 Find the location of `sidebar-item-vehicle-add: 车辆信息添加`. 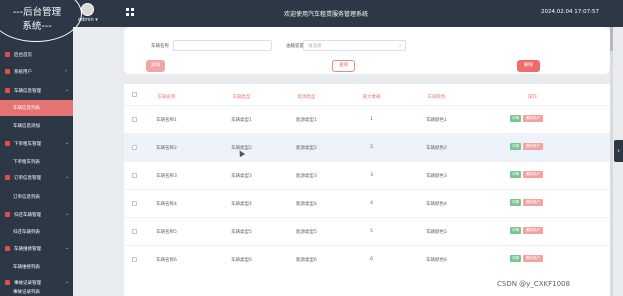

sidebar-item-vehicle-add: 车辆信息添加 is located at coordinates (36, 126).